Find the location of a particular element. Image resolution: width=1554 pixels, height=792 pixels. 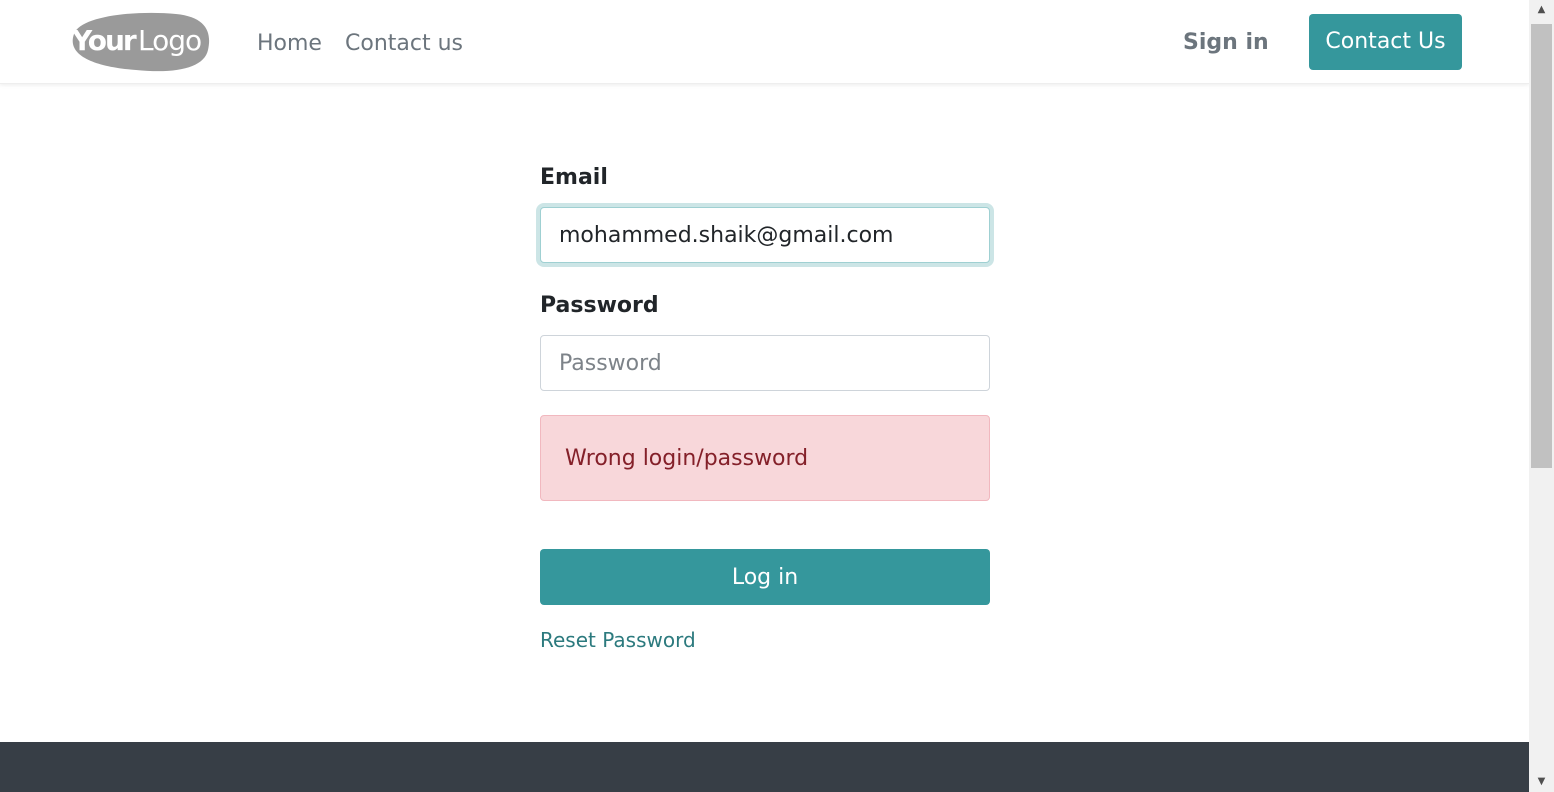

logo-image: Your Logo is located at coordinates (140, 42).